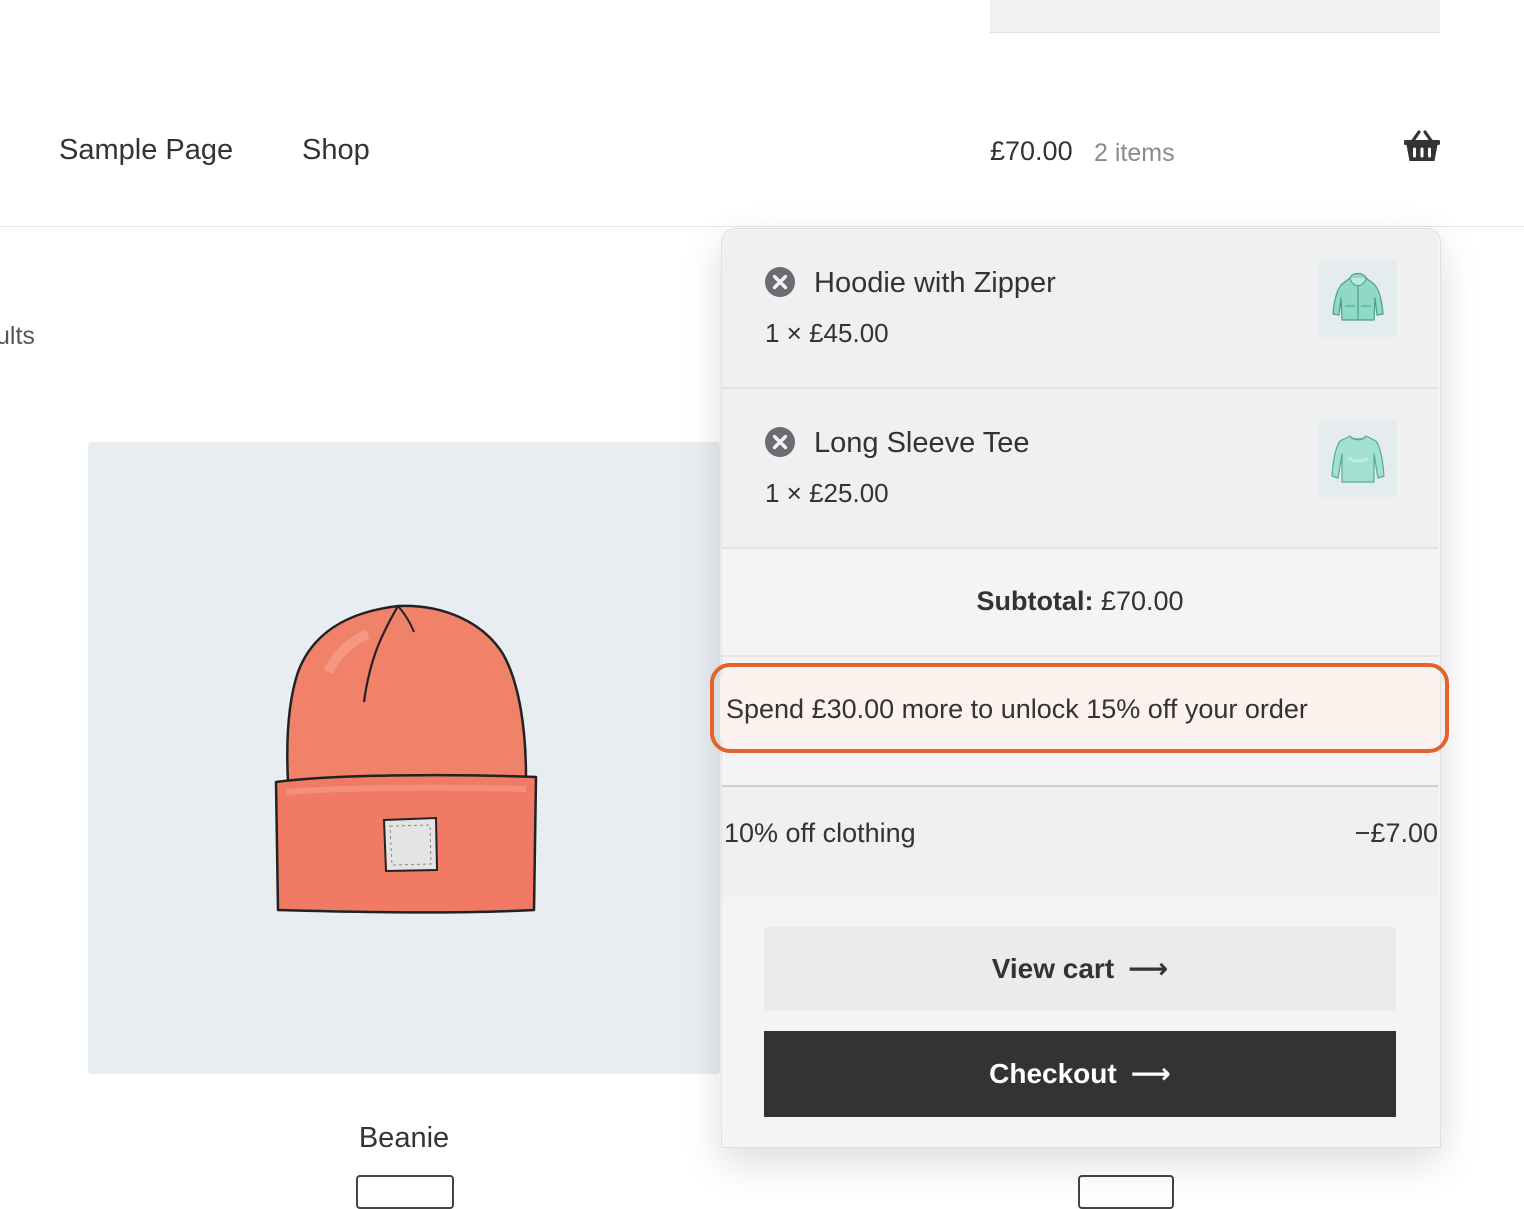 The width and height of the screenshot is (1524, 1209). I want to click on beanie-image, so click(406, 759).